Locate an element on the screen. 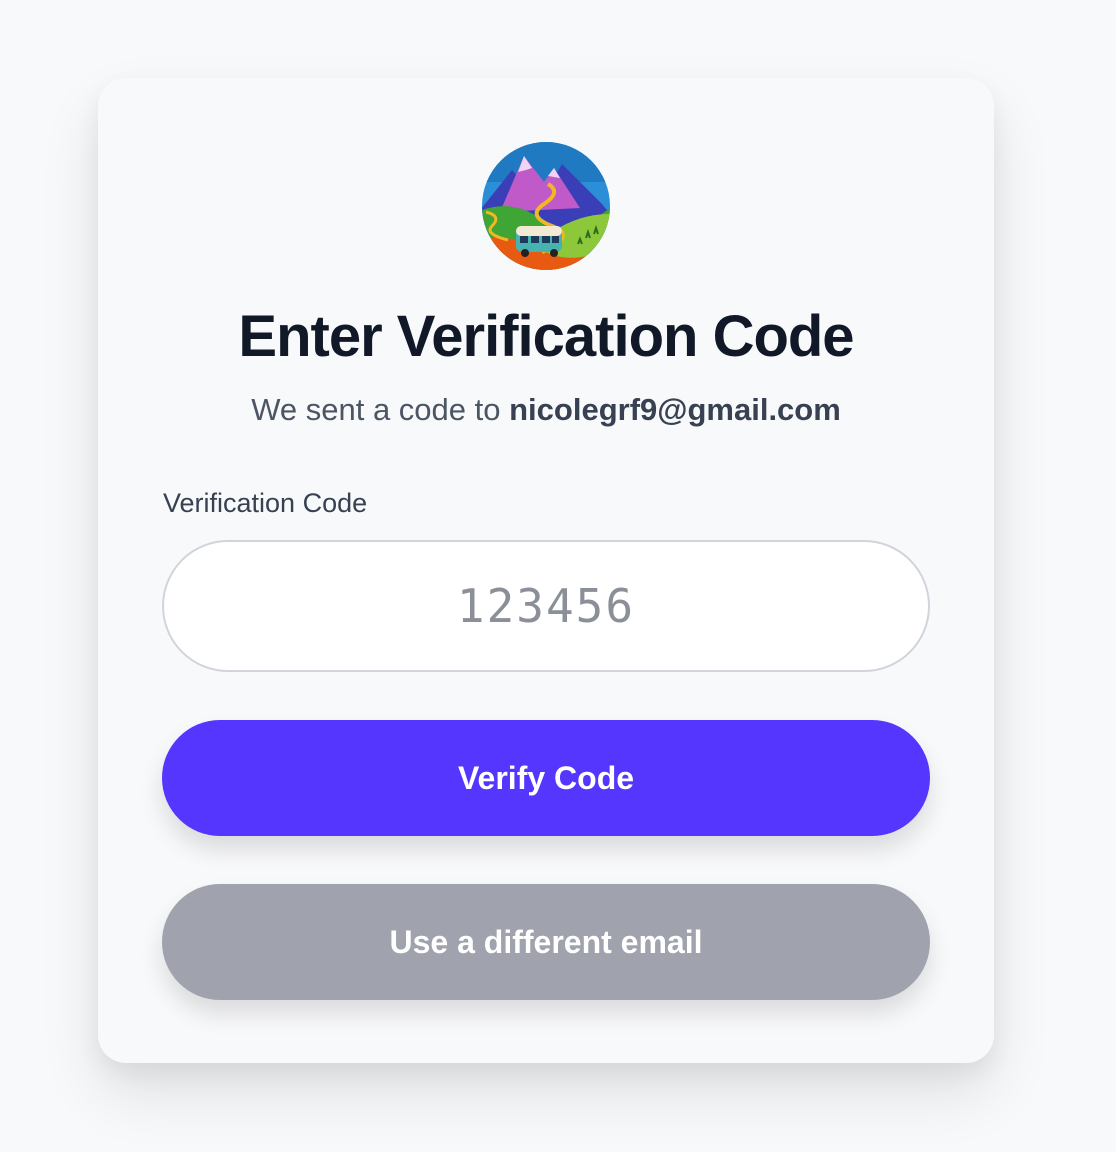  sent-code-prefix: We sent a code to is located at coordinates (380, 409).